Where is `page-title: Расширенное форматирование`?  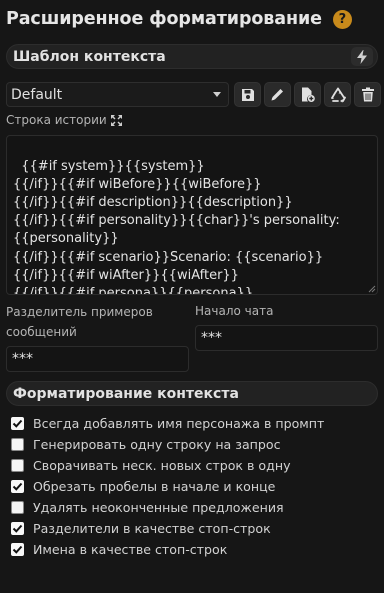 page-title: Расширенное форматирование is located at coordinates (164, 19).